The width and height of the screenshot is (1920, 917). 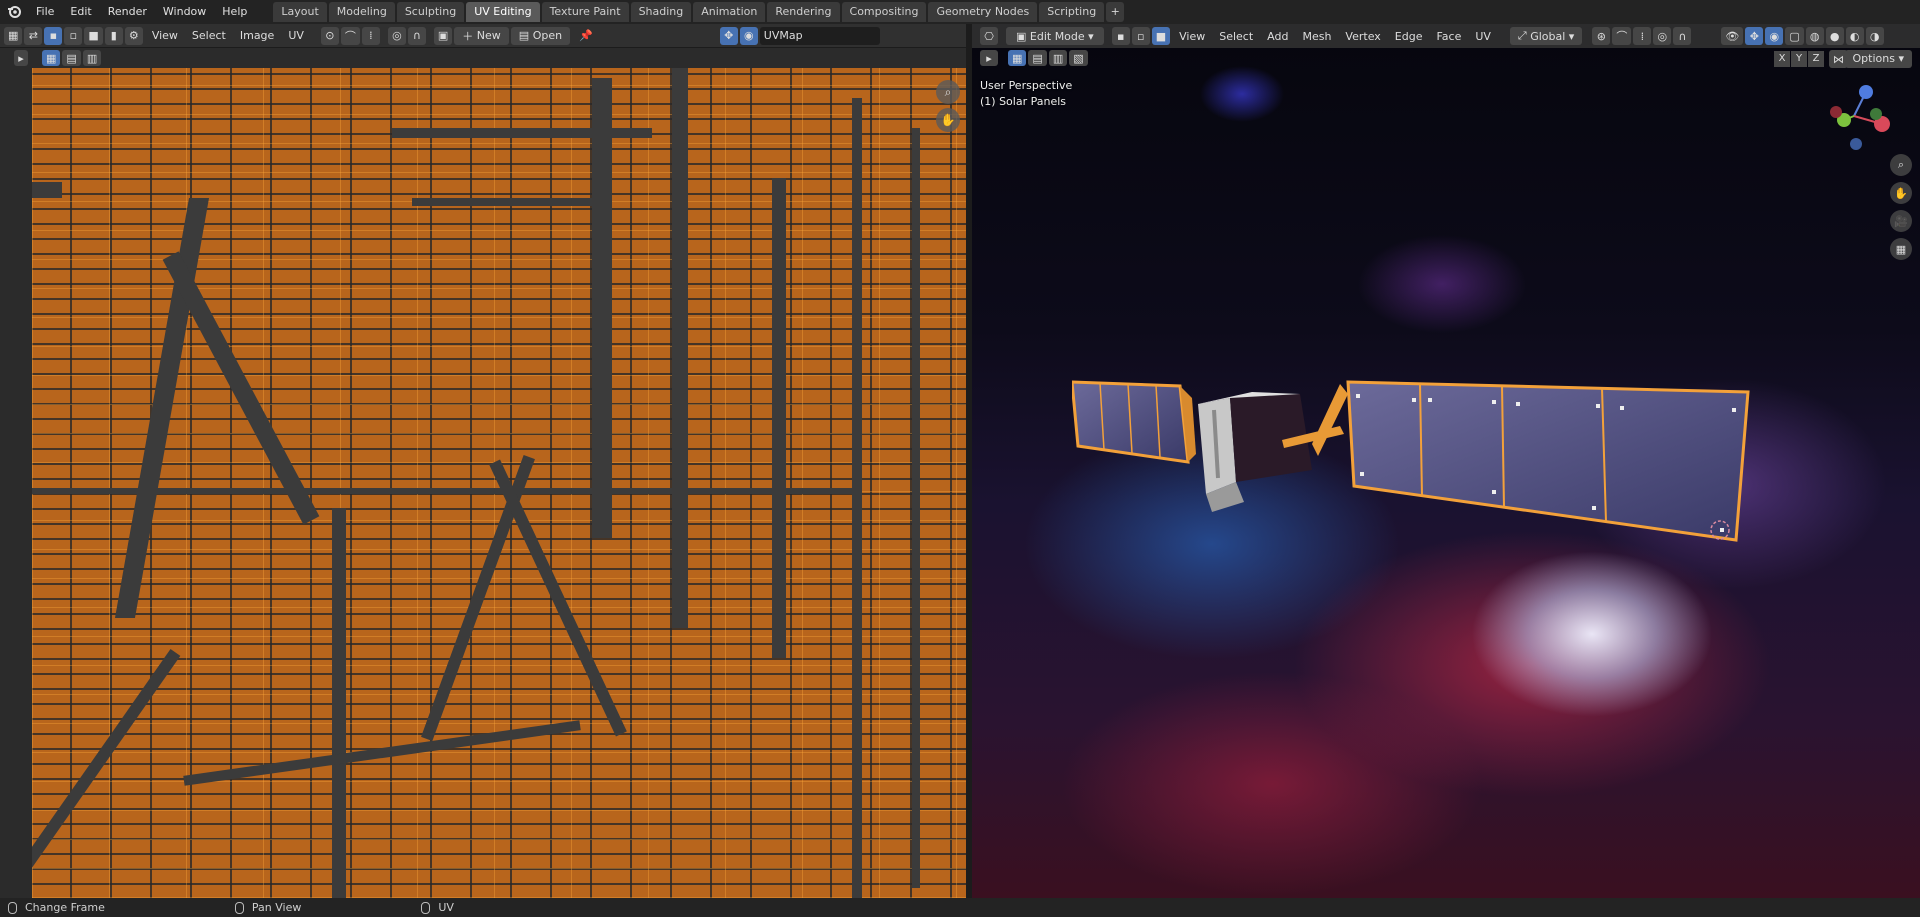 I want to click on sync-selection-icon: ⇄, so click(x=33, y=35).